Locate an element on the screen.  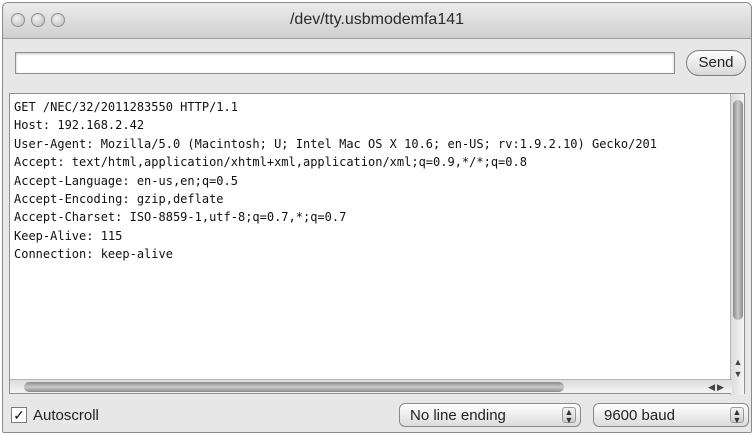
console-line: Keep-Alive: 115 is located at coordinates (68, 235).